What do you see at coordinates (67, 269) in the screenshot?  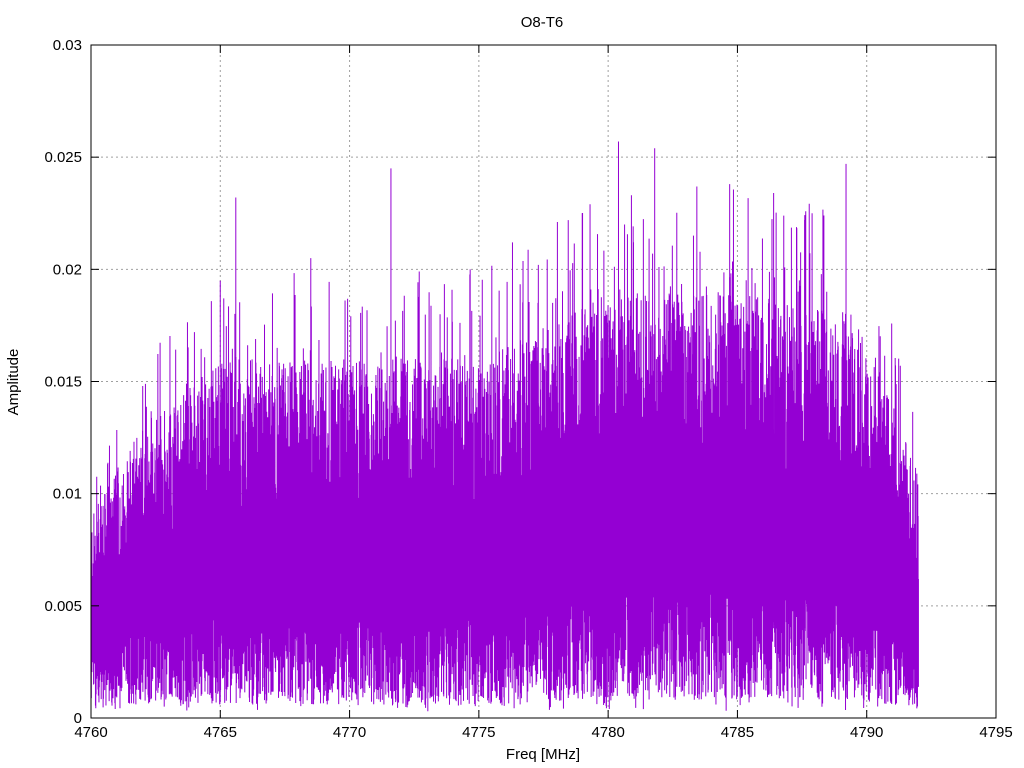 I see `y-tick-label: 0.02` at bounding box center [67, 269].